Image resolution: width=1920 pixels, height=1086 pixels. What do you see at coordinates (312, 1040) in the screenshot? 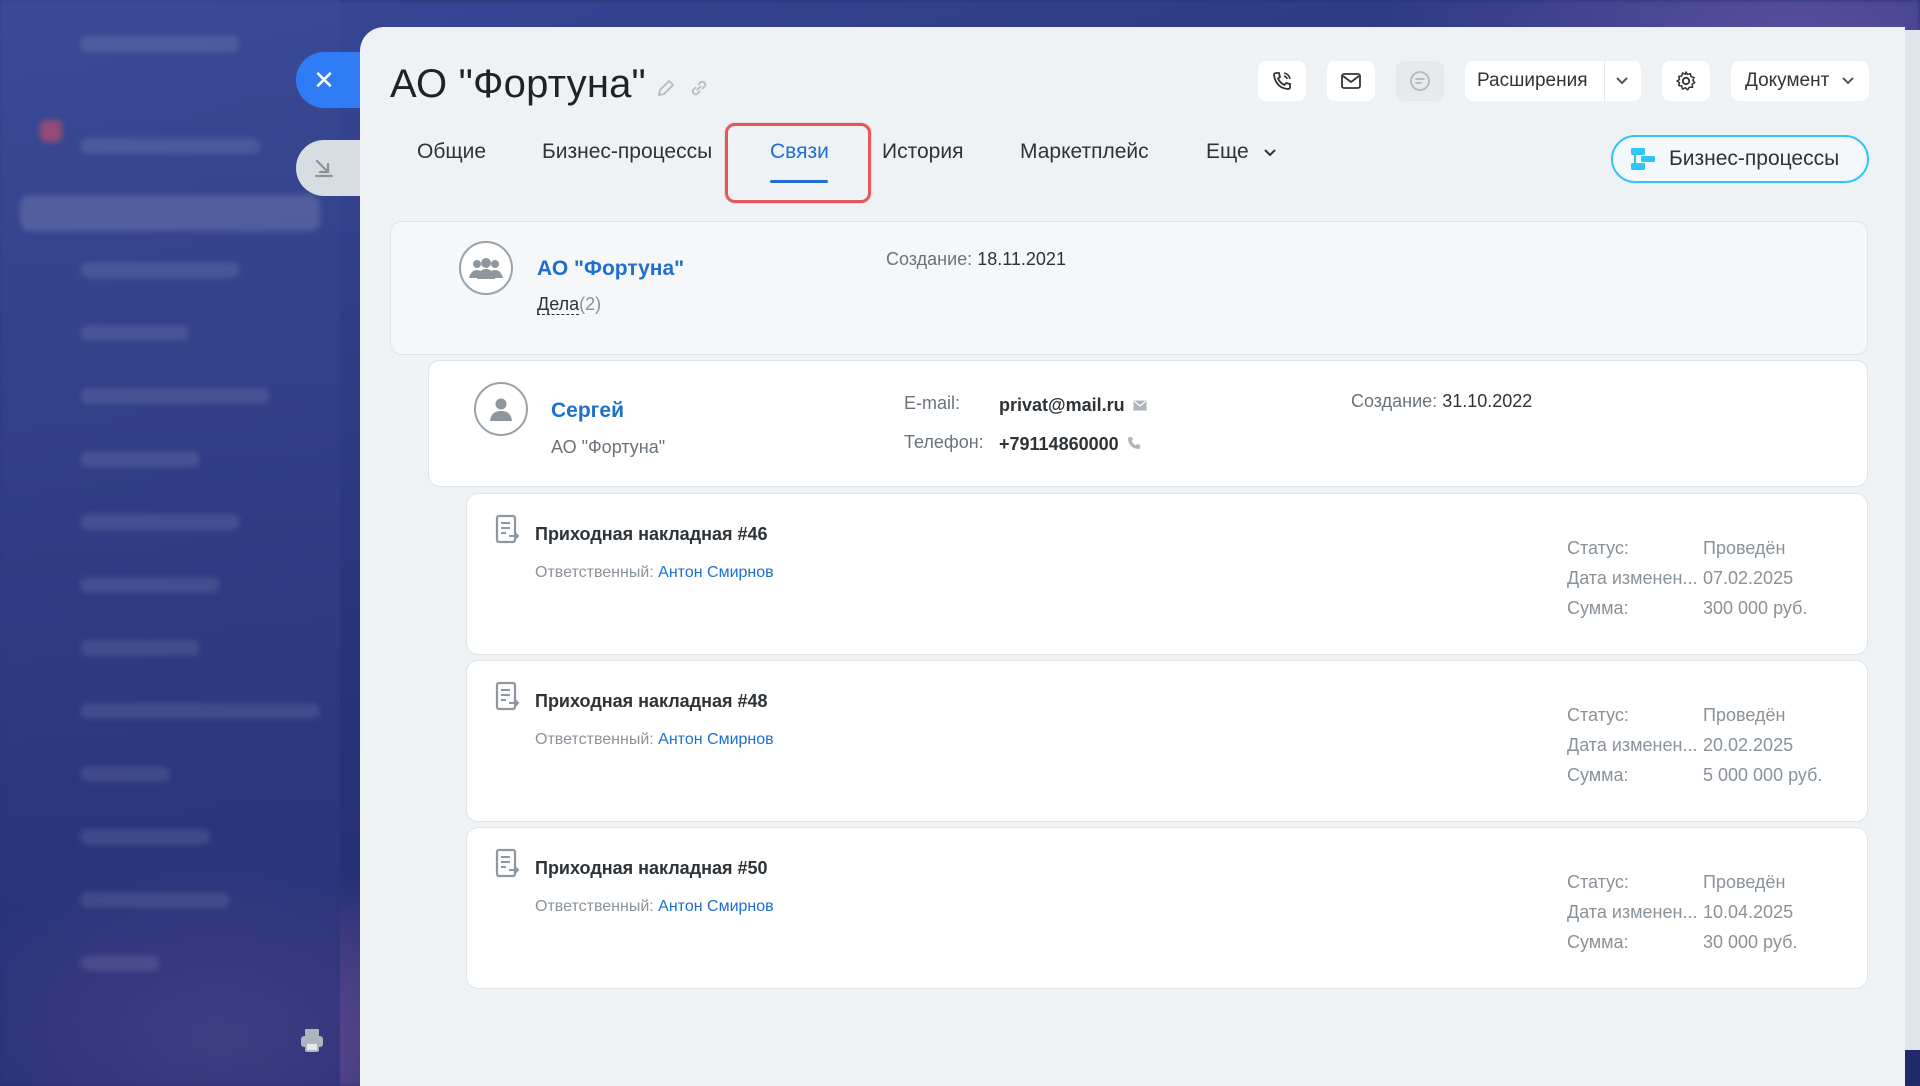
I see `printer-icon` at bounding box center [312, 1040].